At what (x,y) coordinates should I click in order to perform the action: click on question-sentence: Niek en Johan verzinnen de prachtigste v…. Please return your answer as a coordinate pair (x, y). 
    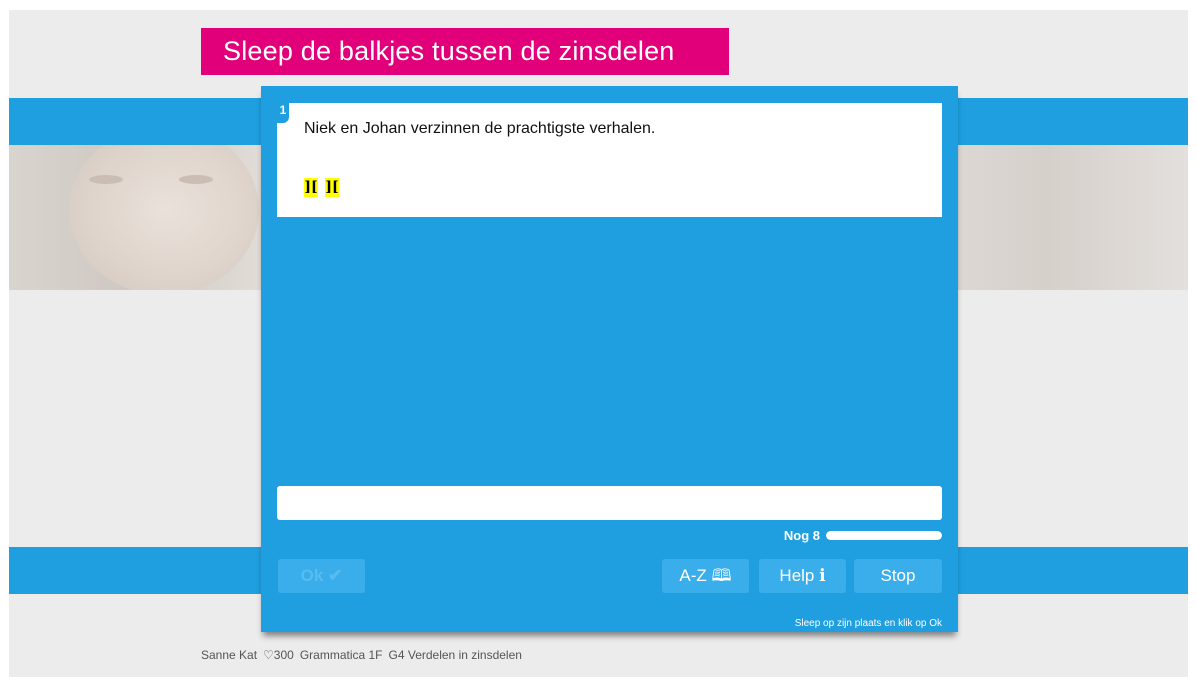
    Looking at the image, I should click on (480, 128).